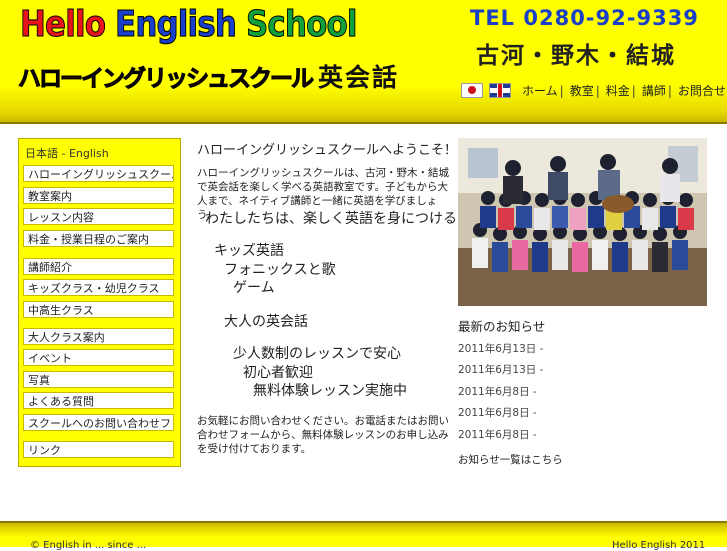 Image resolution: width=727 pixels, height=551 pixels. Describe the element at coordinates (280, 270) in the screenshot. I see `feature-line: フォニックスと歌` at that location.